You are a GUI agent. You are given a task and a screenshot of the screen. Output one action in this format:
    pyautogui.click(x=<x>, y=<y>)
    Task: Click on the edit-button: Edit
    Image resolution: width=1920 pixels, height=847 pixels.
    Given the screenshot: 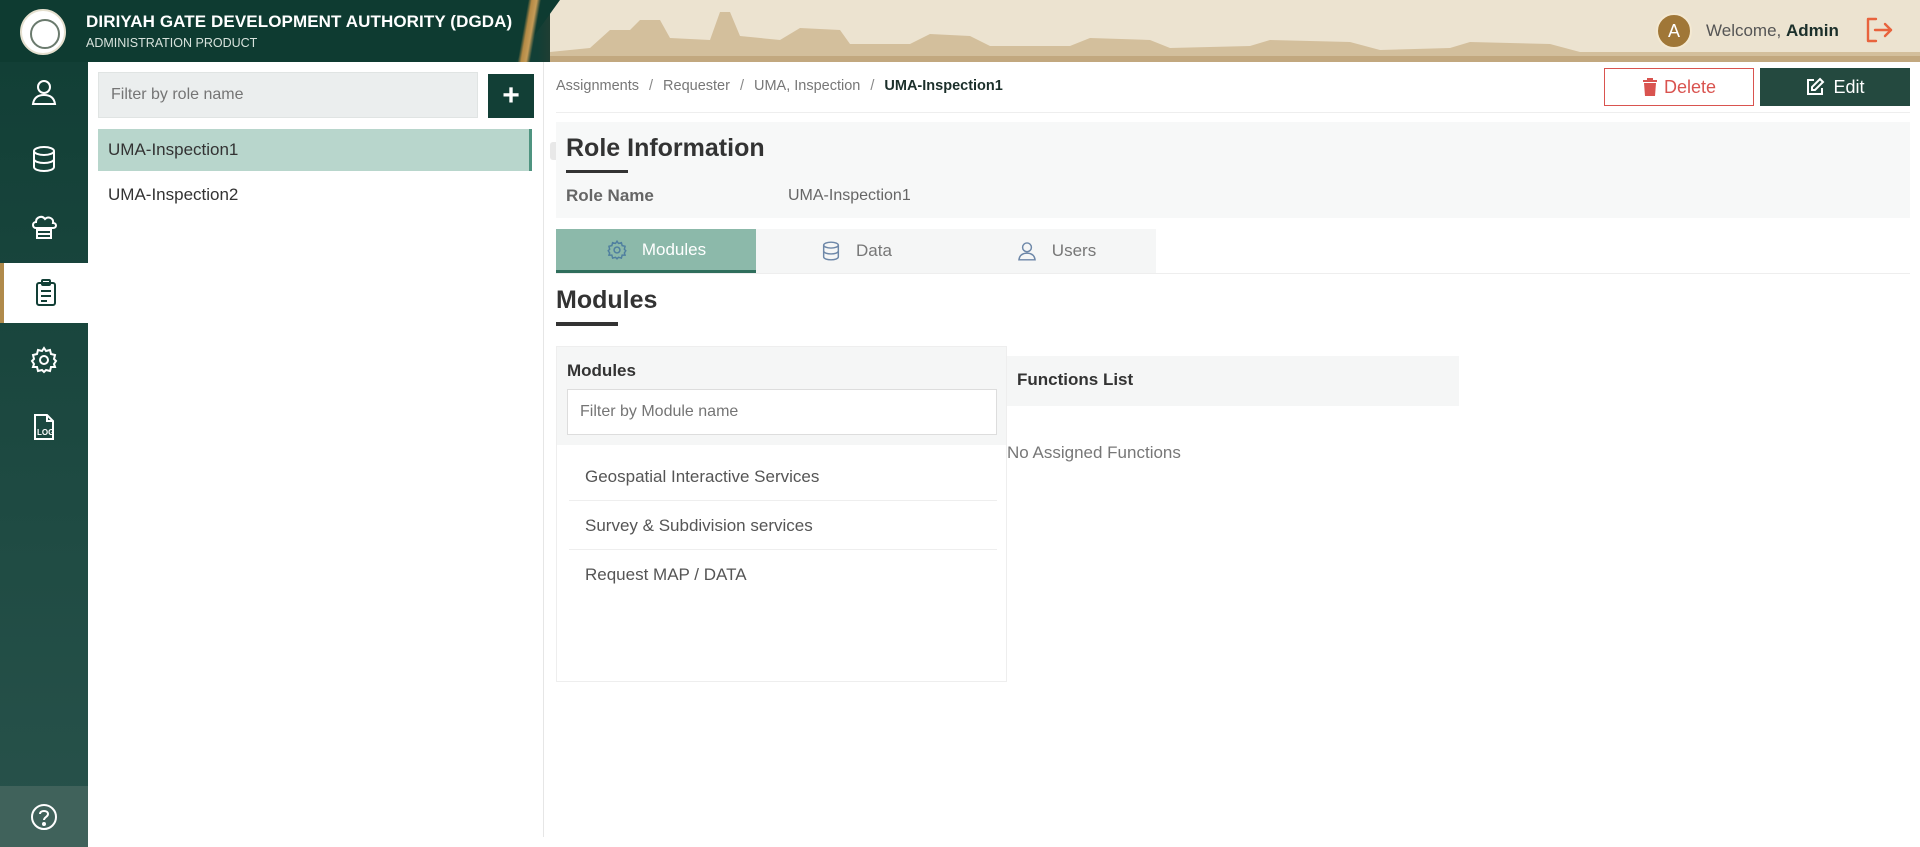 What is the action you would take?
    pyautogui.click(x=1835, y=87)
    